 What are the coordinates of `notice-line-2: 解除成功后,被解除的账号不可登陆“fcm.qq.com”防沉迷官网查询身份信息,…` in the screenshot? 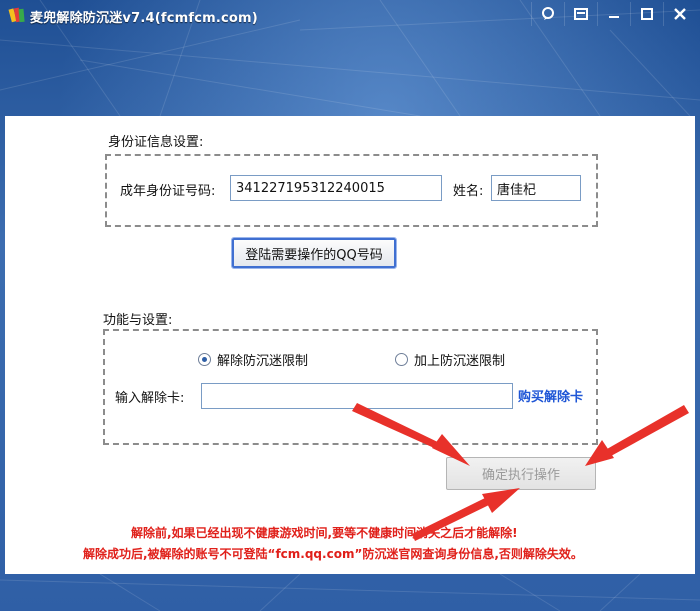 It's located at (333, 554).